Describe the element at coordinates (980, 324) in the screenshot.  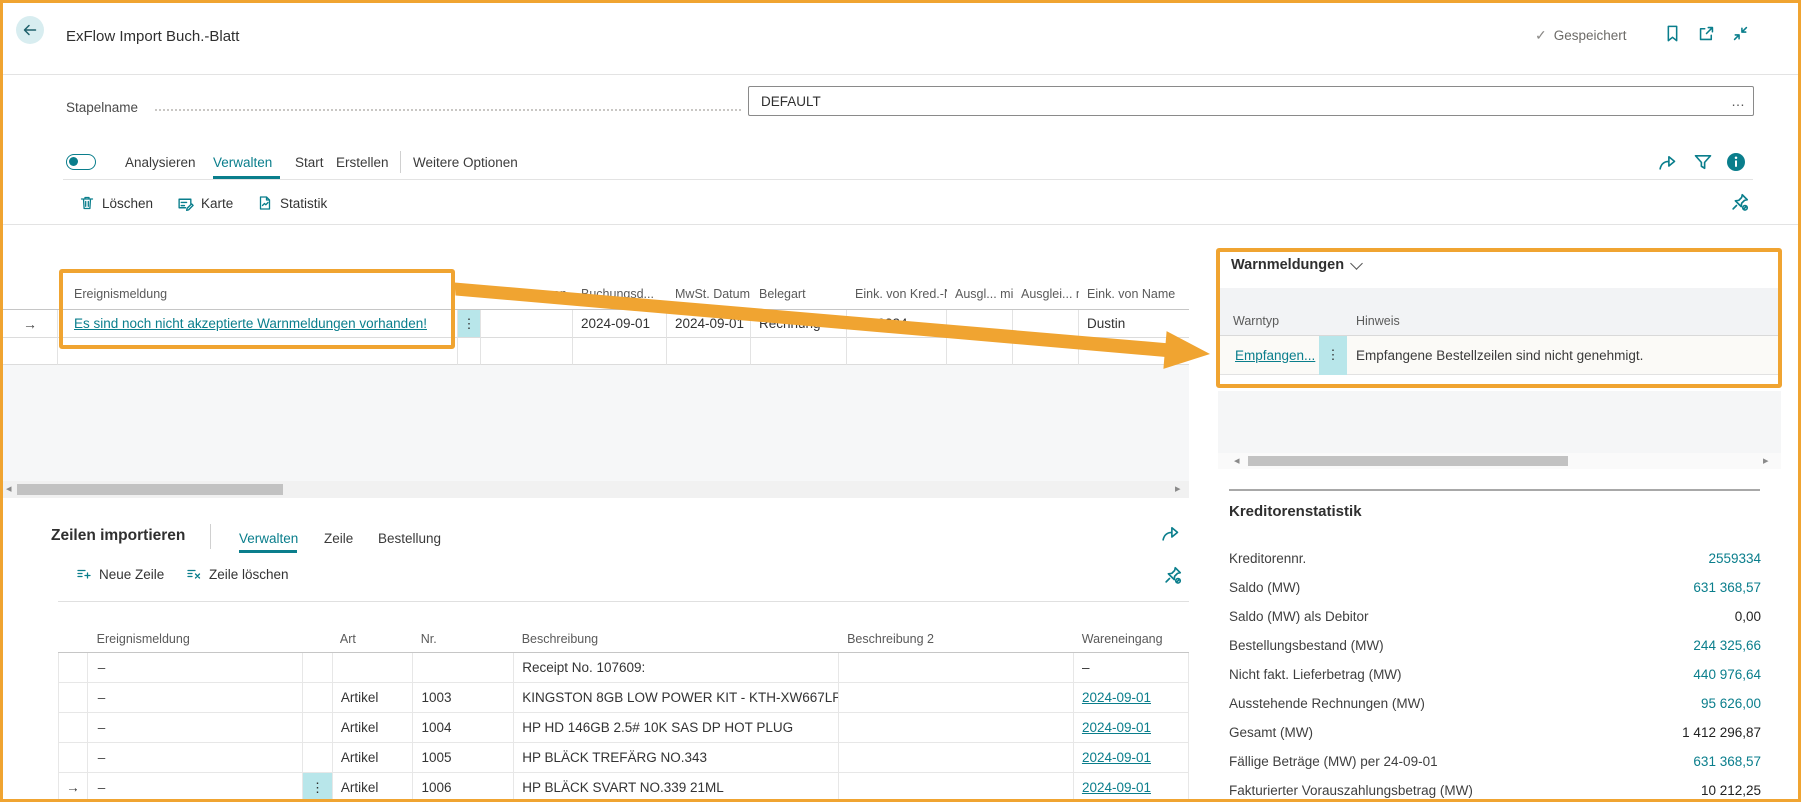
I see `cell-ausgl-mit-belegart` at that location.